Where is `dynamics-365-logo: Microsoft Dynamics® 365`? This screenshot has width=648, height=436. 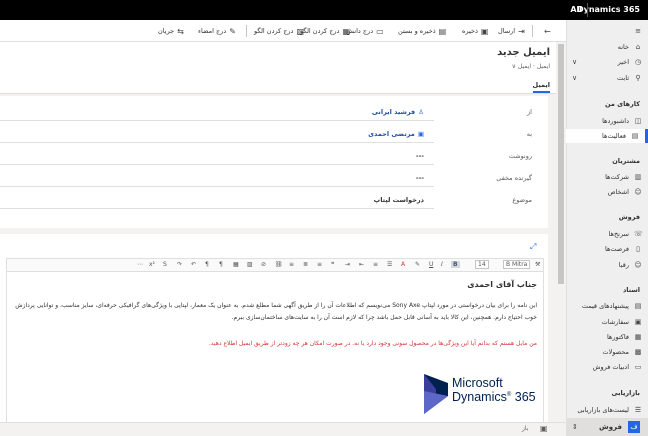
dynamics-365-logo: Microsoft Dynamics® 365 is located at coordinates (483, 380).